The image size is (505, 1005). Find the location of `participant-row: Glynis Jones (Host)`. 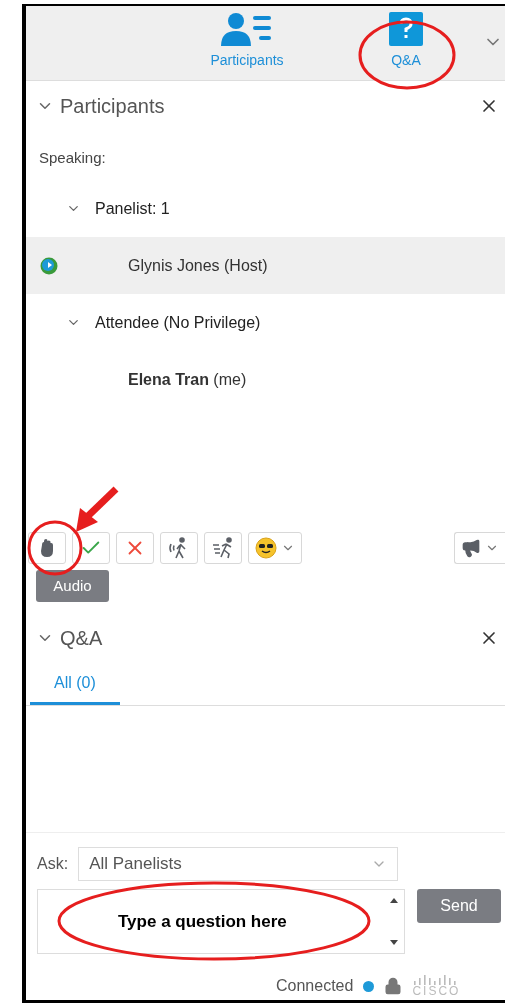

participant-row: Glynis Jones (Host) is located at coordinates (265, 265).